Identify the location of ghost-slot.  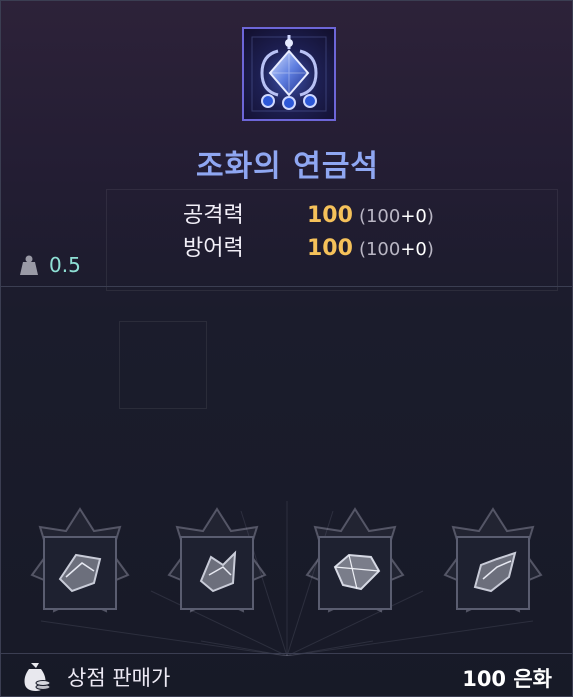
(163, 365).